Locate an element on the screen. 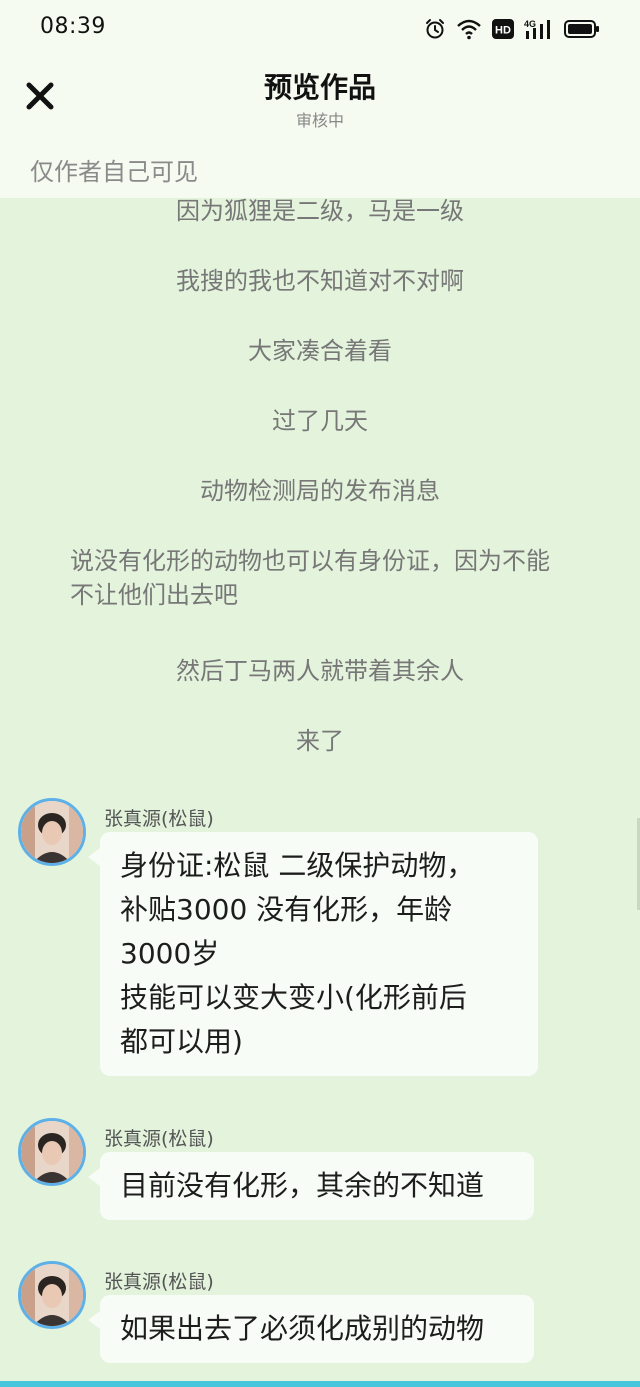 This screenshot has height=1387, width=640. hd-icon: HD is located at coordinates (503, 29).